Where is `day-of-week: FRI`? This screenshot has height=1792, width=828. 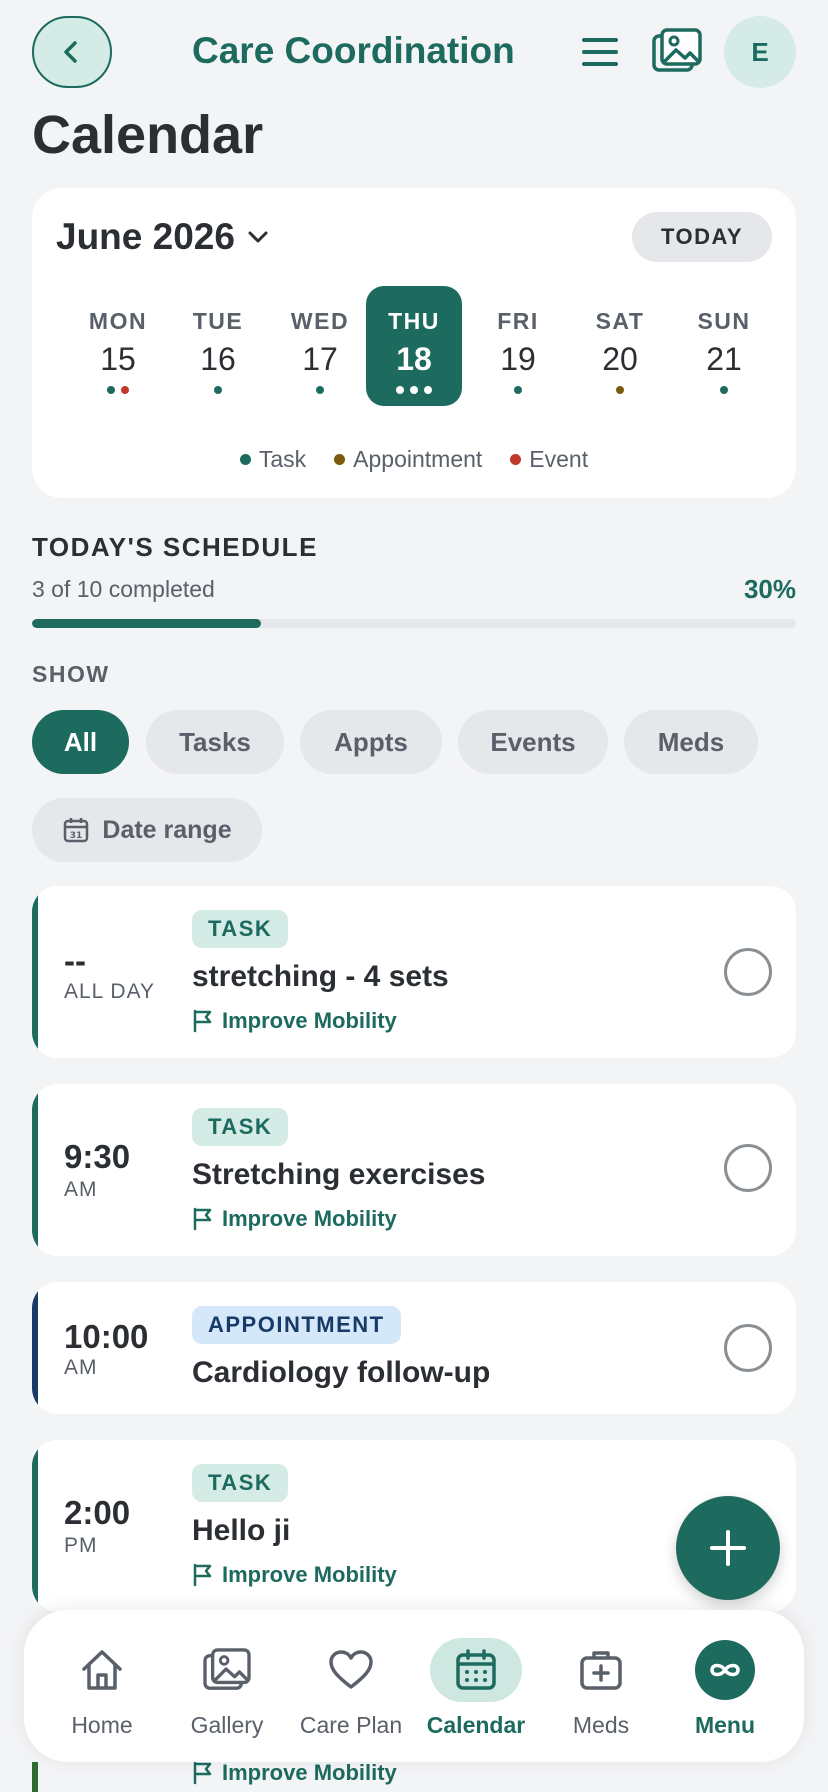
day-of-week: FRI is located at coordinates (518, 321).